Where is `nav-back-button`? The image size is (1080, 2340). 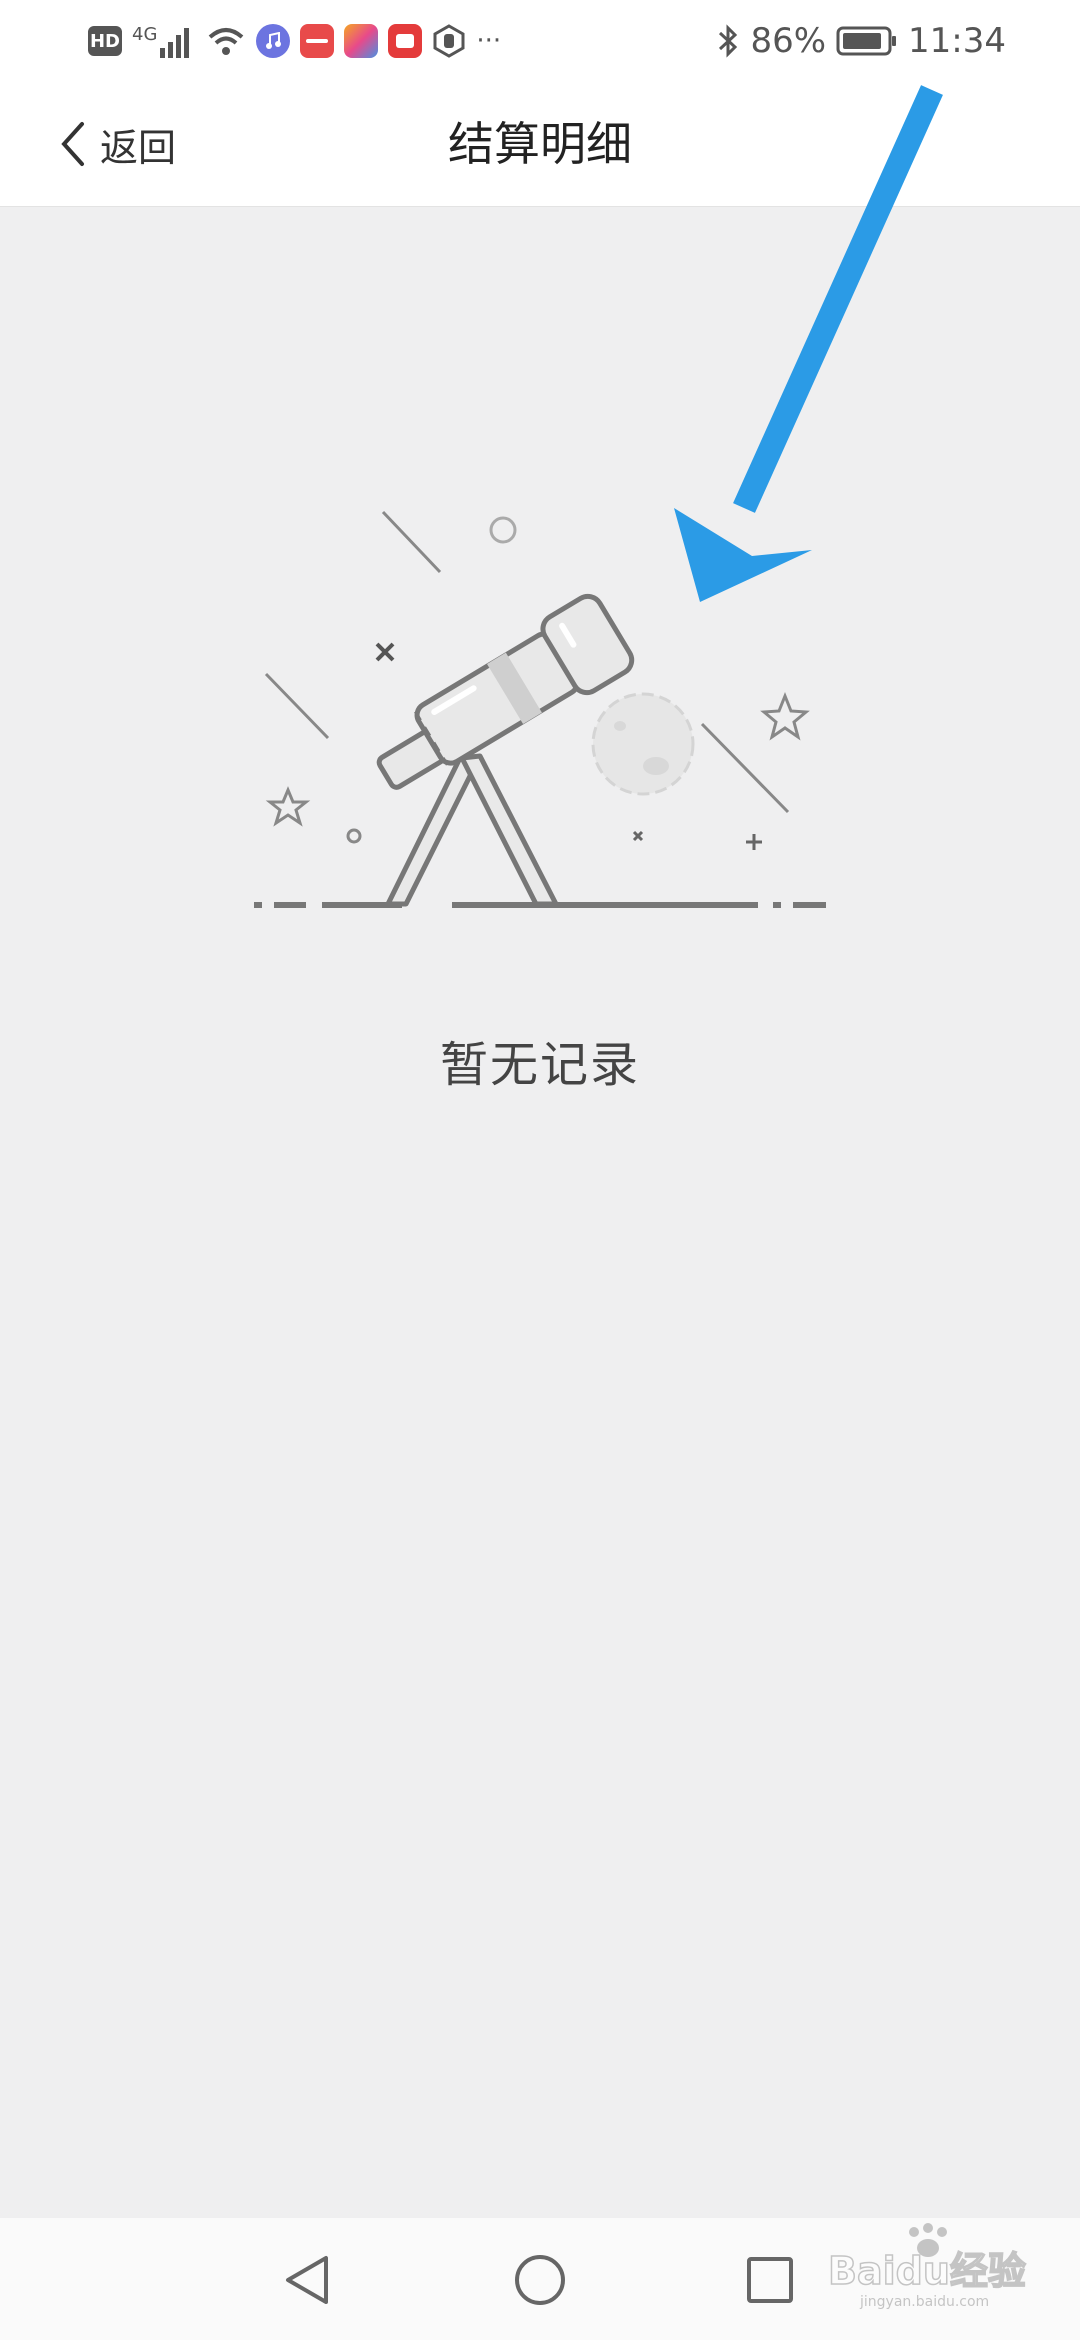 nav-back-button is located at coordinates (308, 2280).